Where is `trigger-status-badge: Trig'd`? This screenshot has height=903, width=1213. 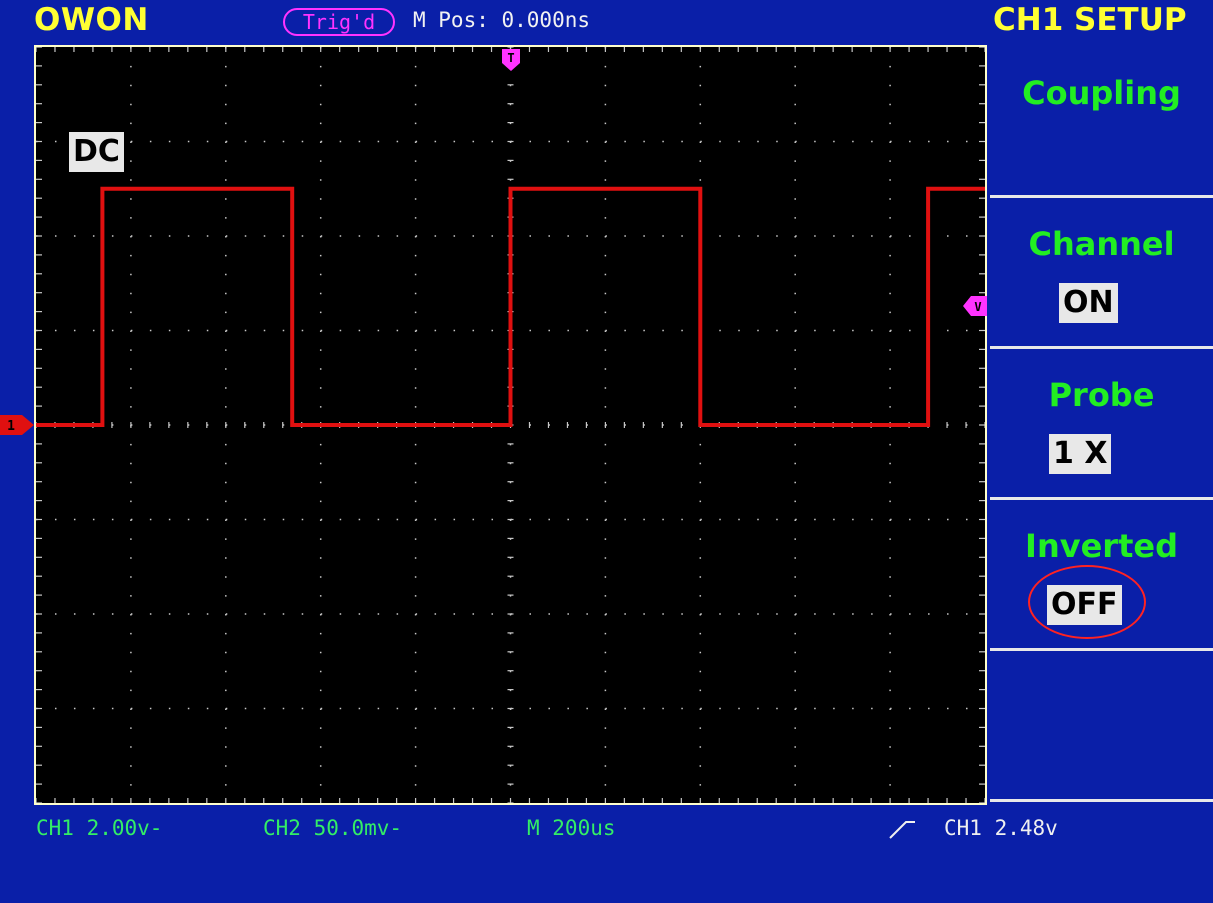 trigger-status-badge: Trig'd is located at coordinates (339, 22).